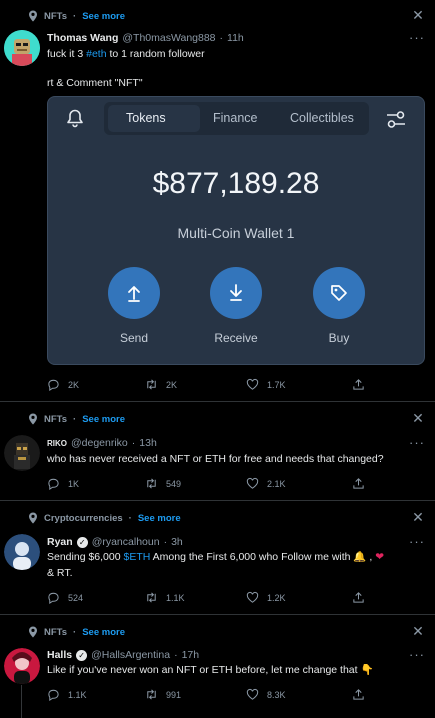  I want to click on wallet-name: Multi-Coin Wallet 1, so click(236, 233).